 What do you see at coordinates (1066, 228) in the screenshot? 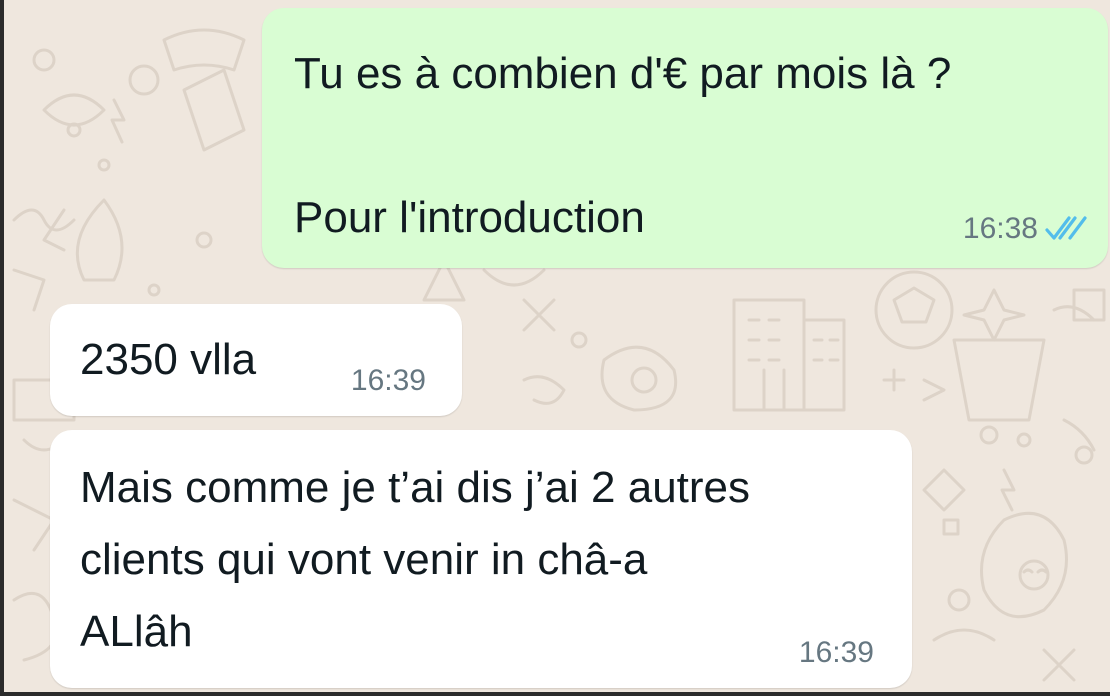
I see `double-check-read-icon` at bounding box center [1066, 228].